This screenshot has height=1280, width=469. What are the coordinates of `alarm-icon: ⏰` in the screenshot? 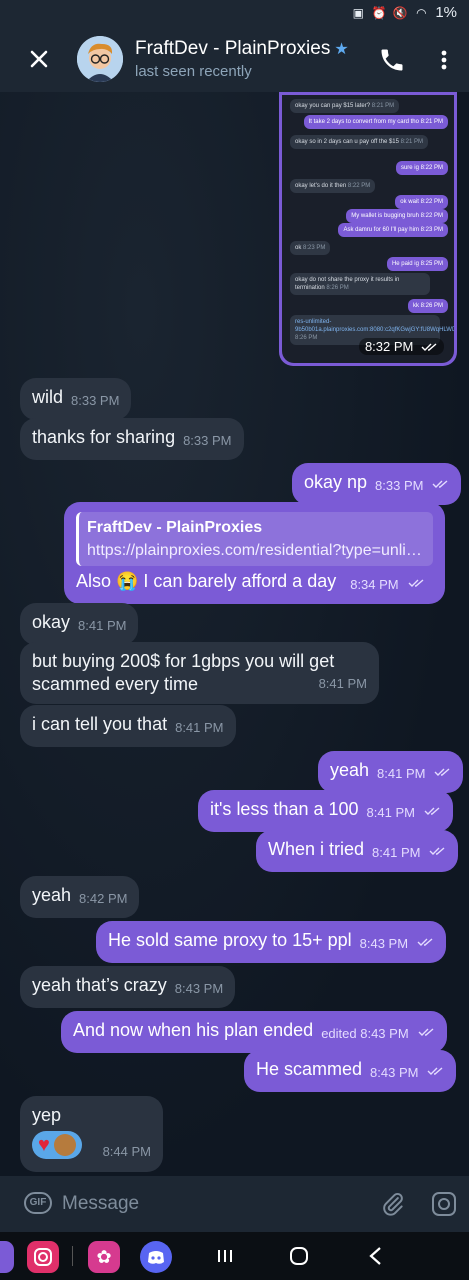 It's located at (379, 12).